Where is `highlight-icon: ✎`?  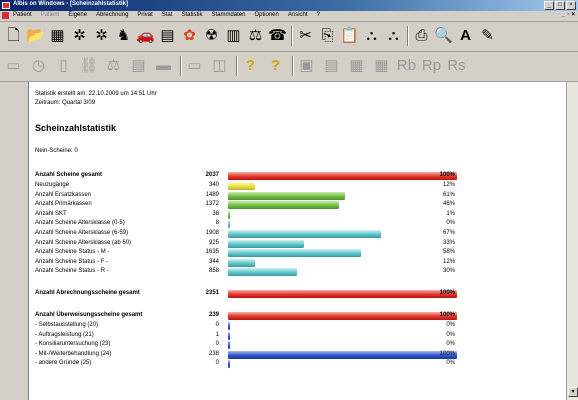 highlight-icon: ✎ is located at coordinates (487, 35).